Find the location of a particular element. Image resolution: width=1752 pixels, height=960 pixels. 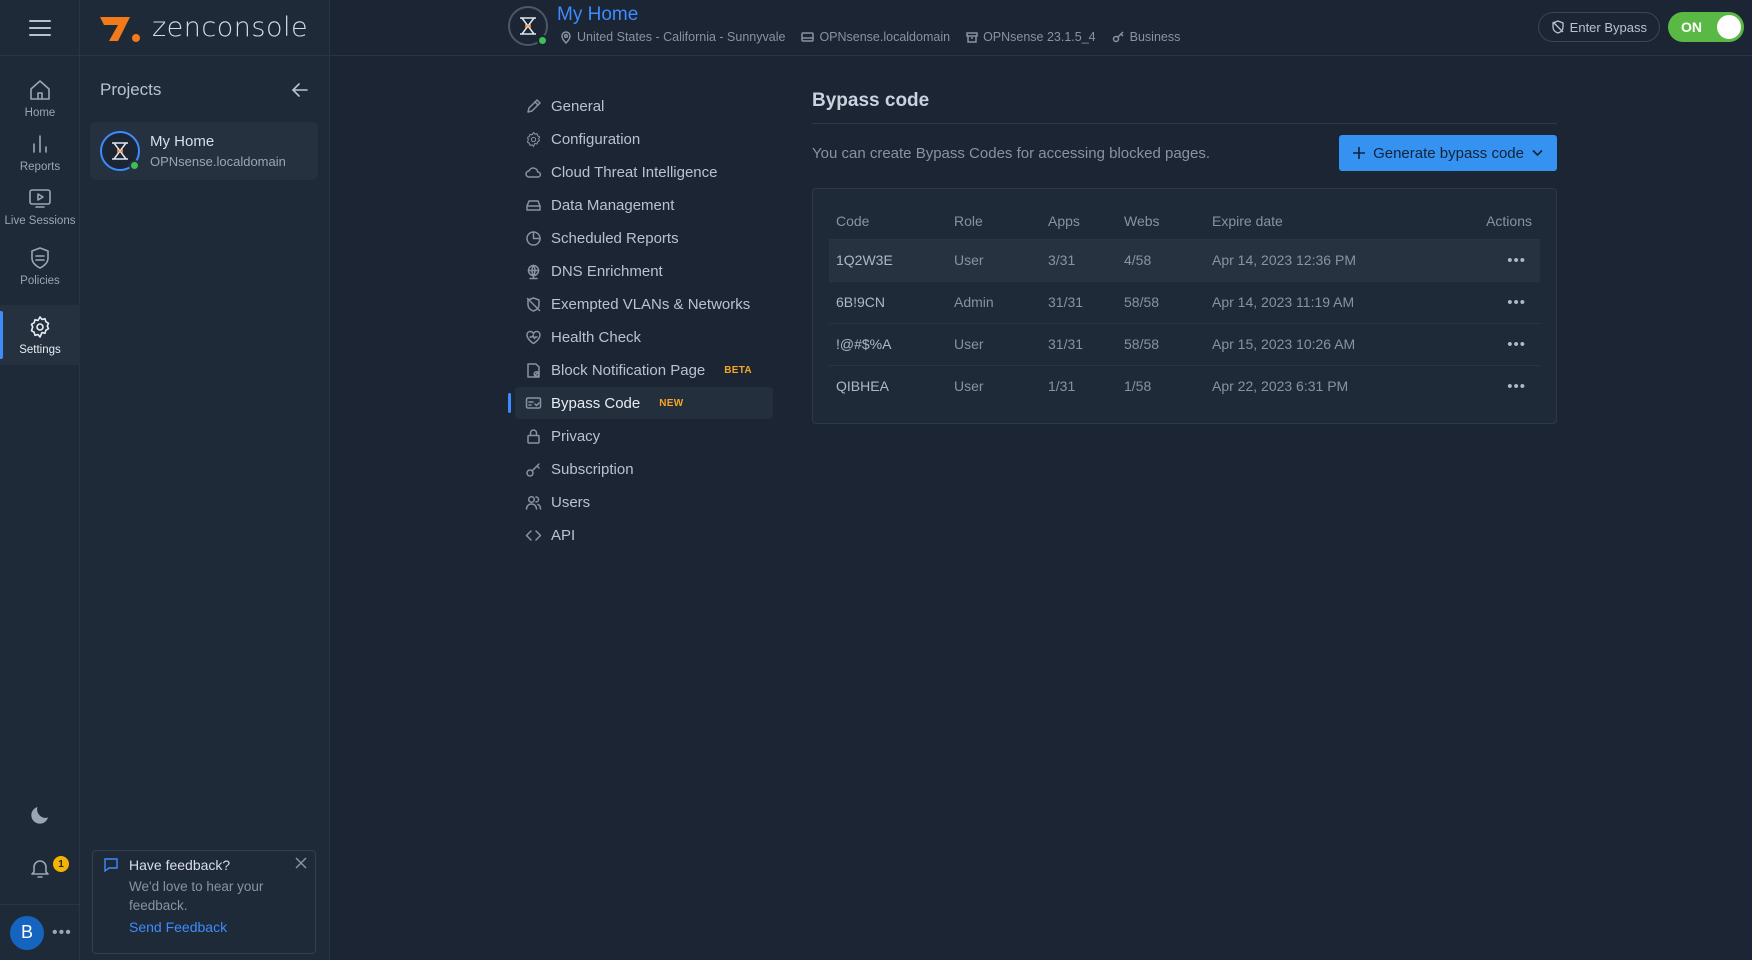

chat-icon is located at coordinates (111, 865).